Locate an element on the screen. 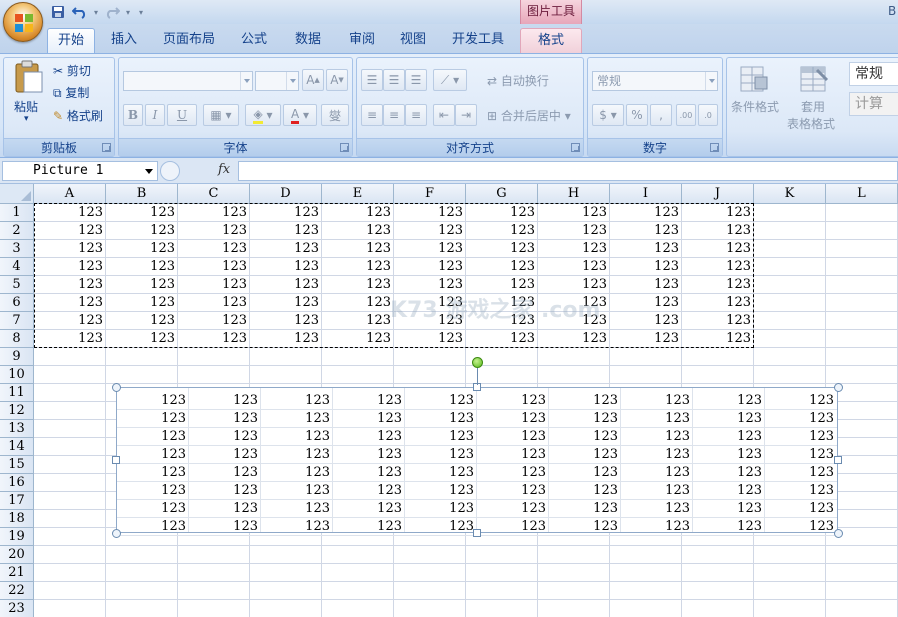 This screenshot has width=898, height=617. row-header-6: 6 is located at coordinates (17, 303).